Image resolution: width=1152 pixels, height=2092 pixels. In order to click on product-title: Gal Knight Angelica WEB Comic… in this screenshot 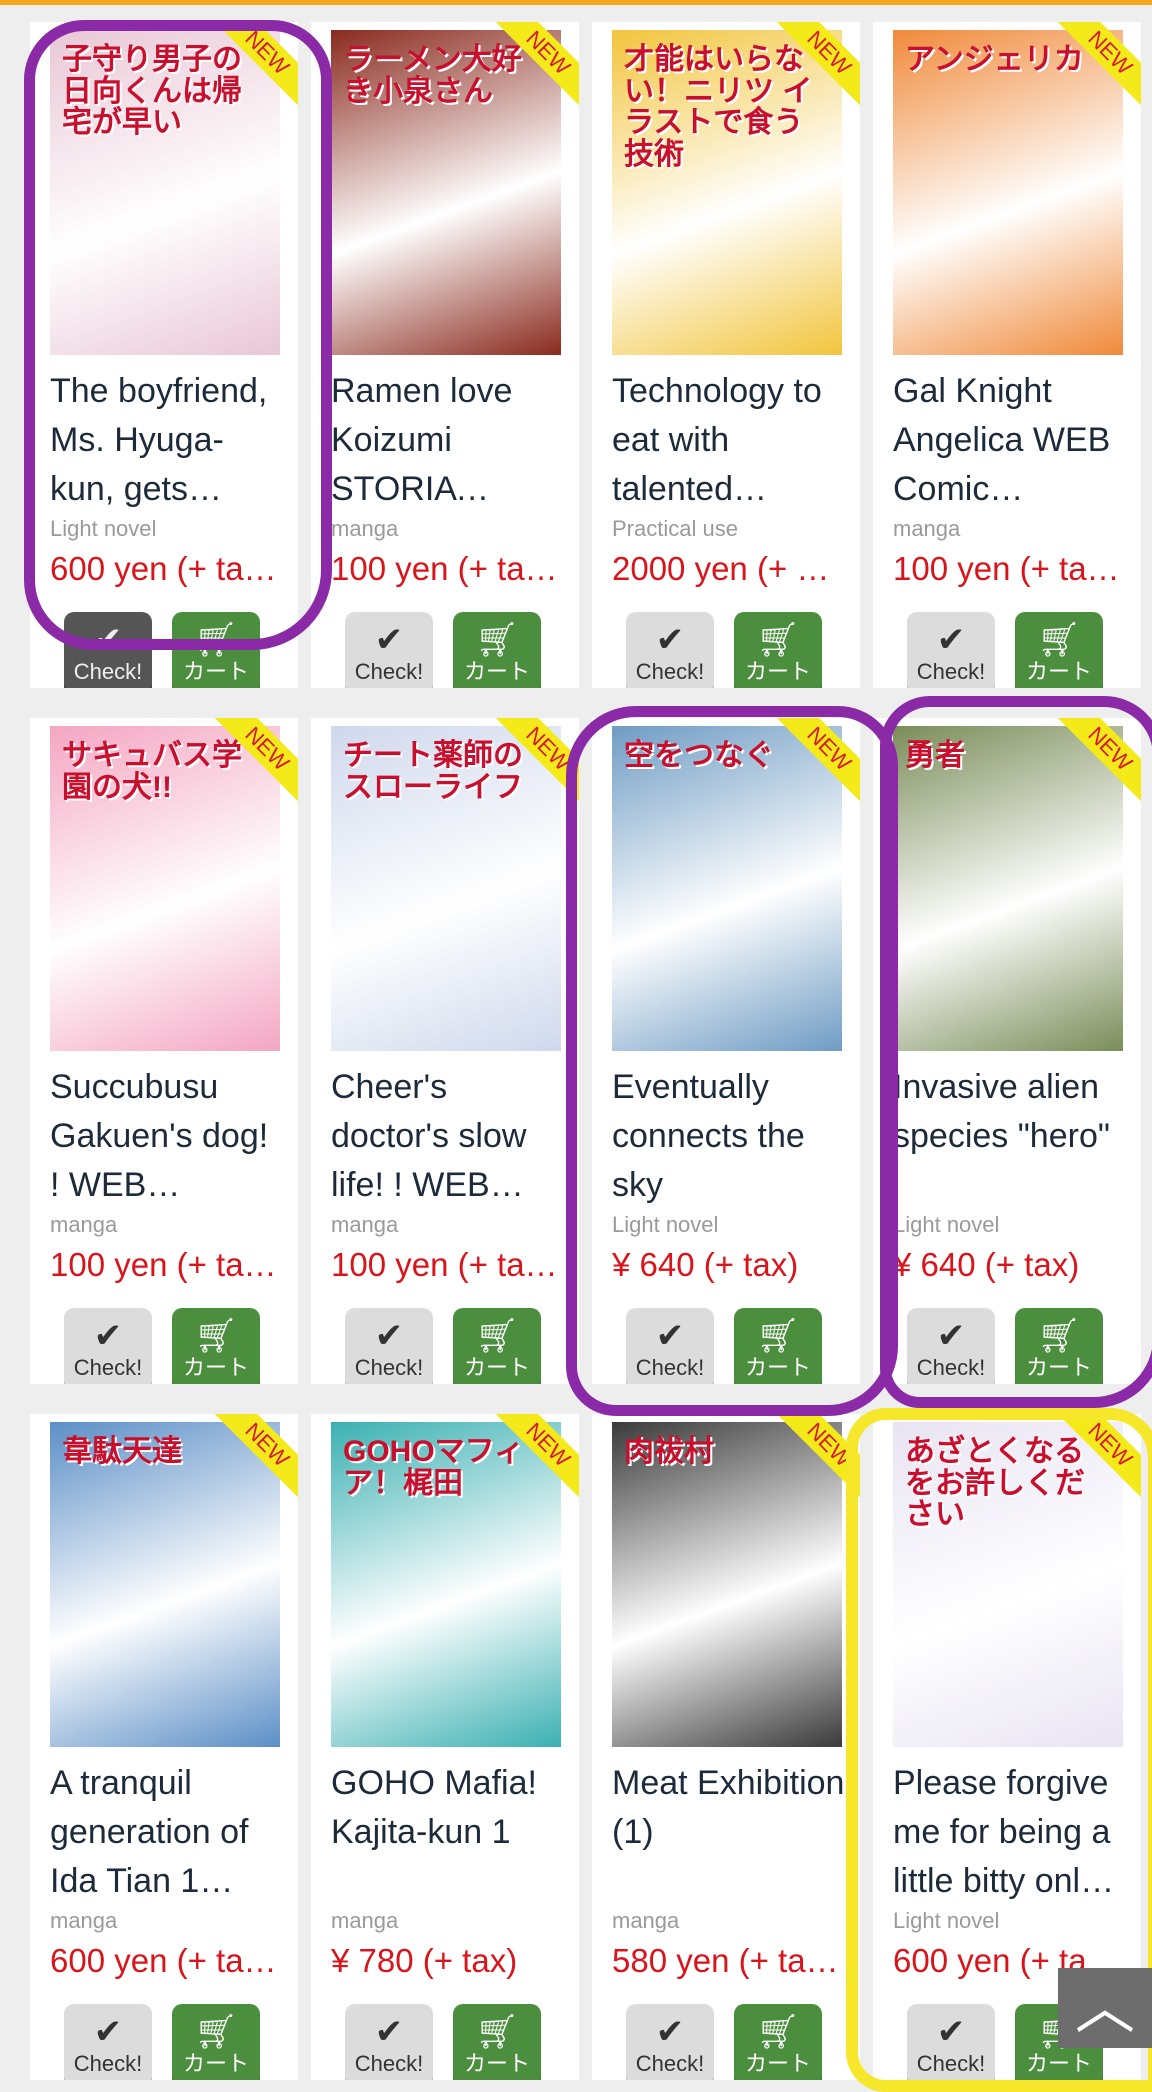, I will do `click(1011, 440)`.